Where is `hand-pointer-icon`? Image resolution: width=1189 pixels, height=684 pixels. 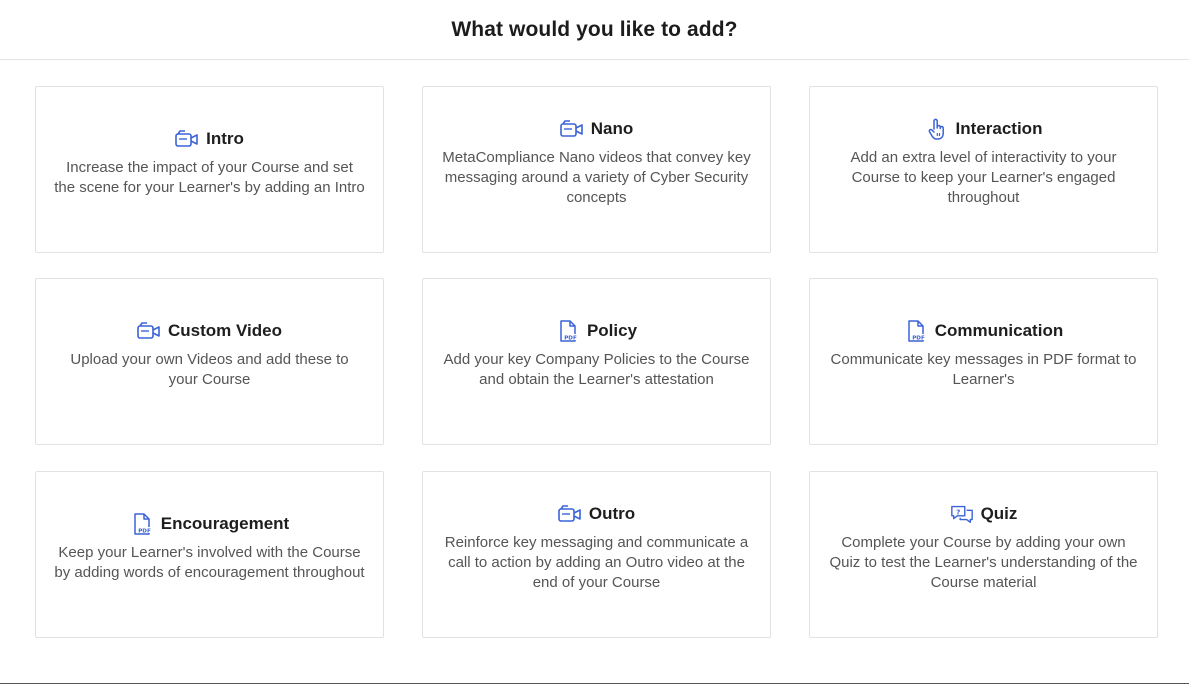 hand-pointer-icon is located at coordinates (937, 129).